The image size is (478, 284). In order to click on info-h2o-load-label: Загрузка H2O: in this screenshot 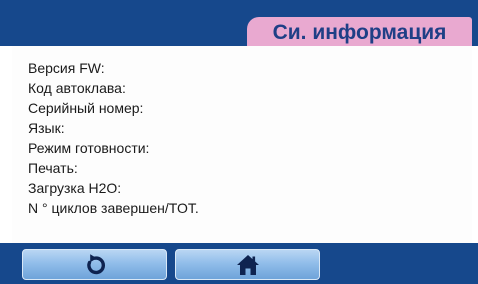, I will do `click(75, 188)`.